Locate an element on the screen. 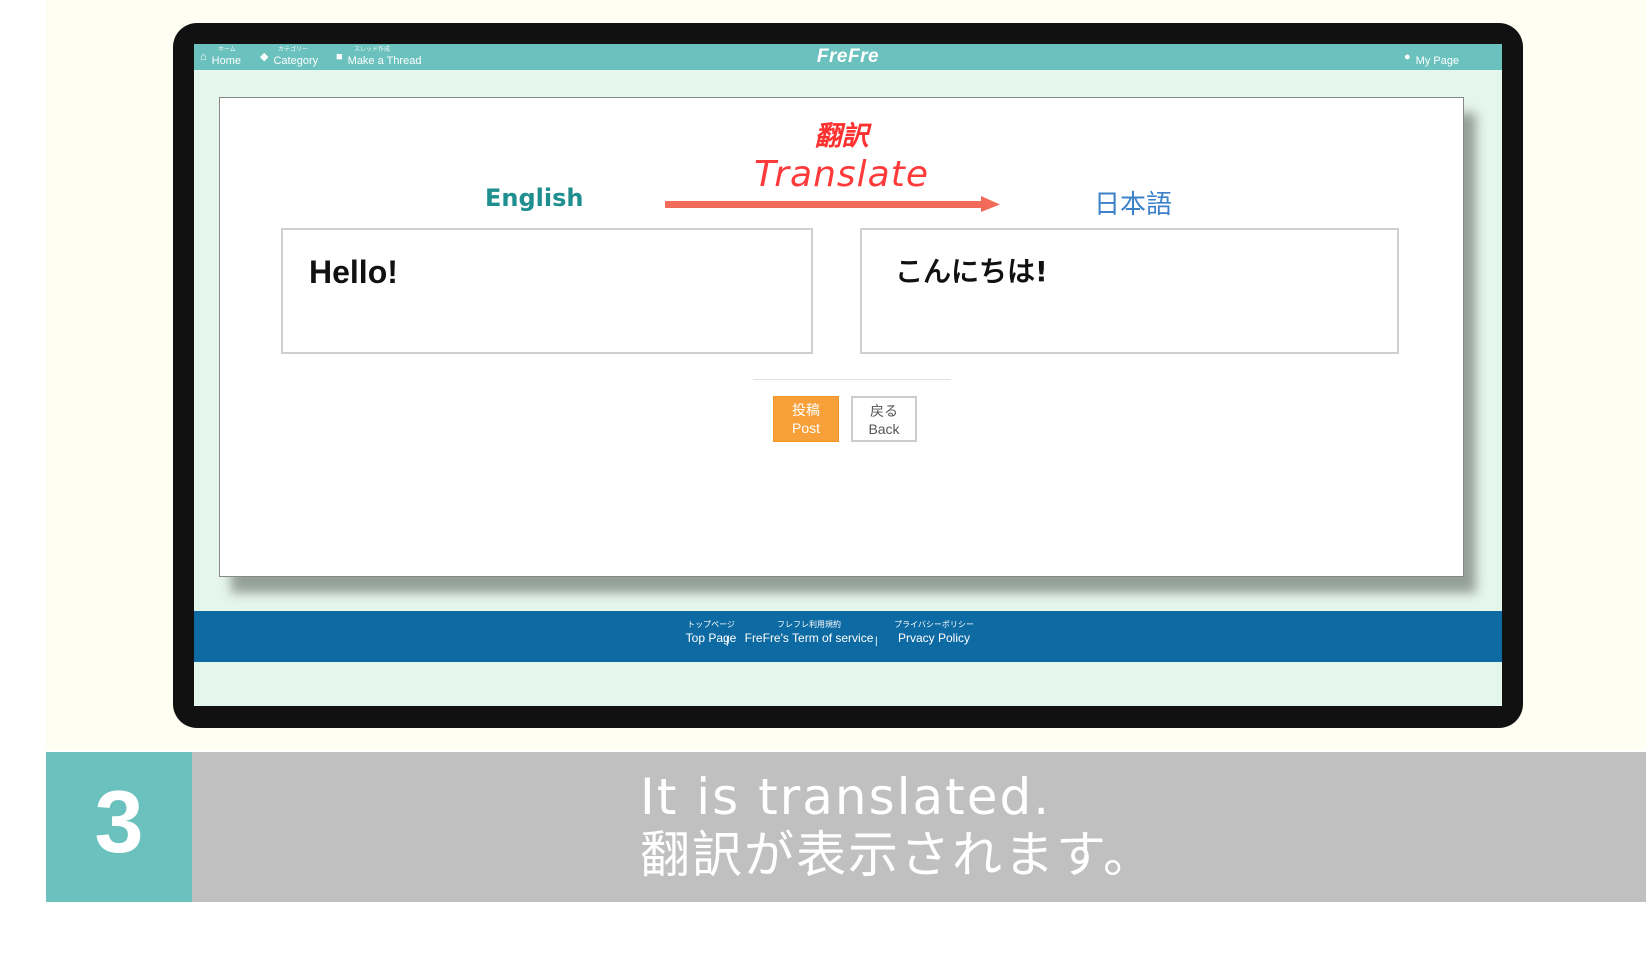 The height and width of the screenshot is (956, 1646). step-caption-line2: 翻訳が表示されます。 is located at coordinates (897, 855).